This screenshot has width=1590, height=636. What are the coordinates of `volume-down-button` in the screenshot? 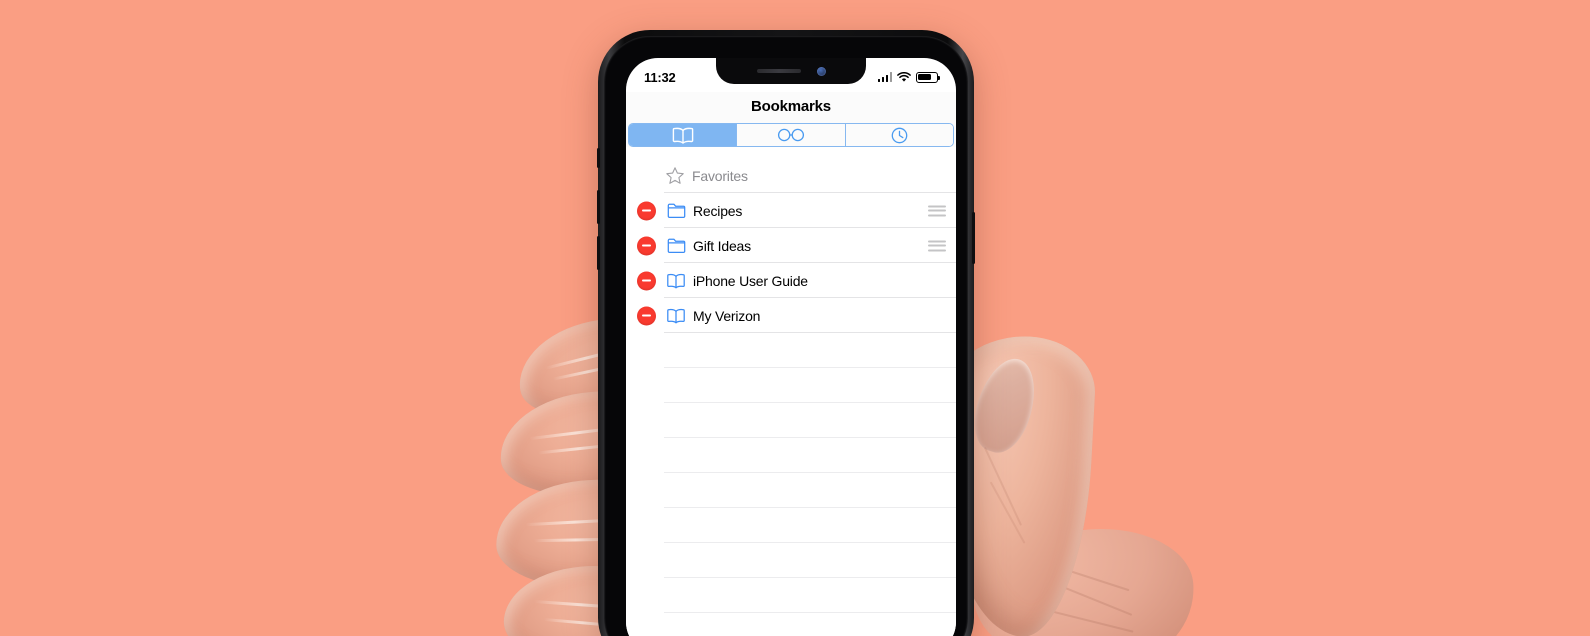 It's located at (598, 253).